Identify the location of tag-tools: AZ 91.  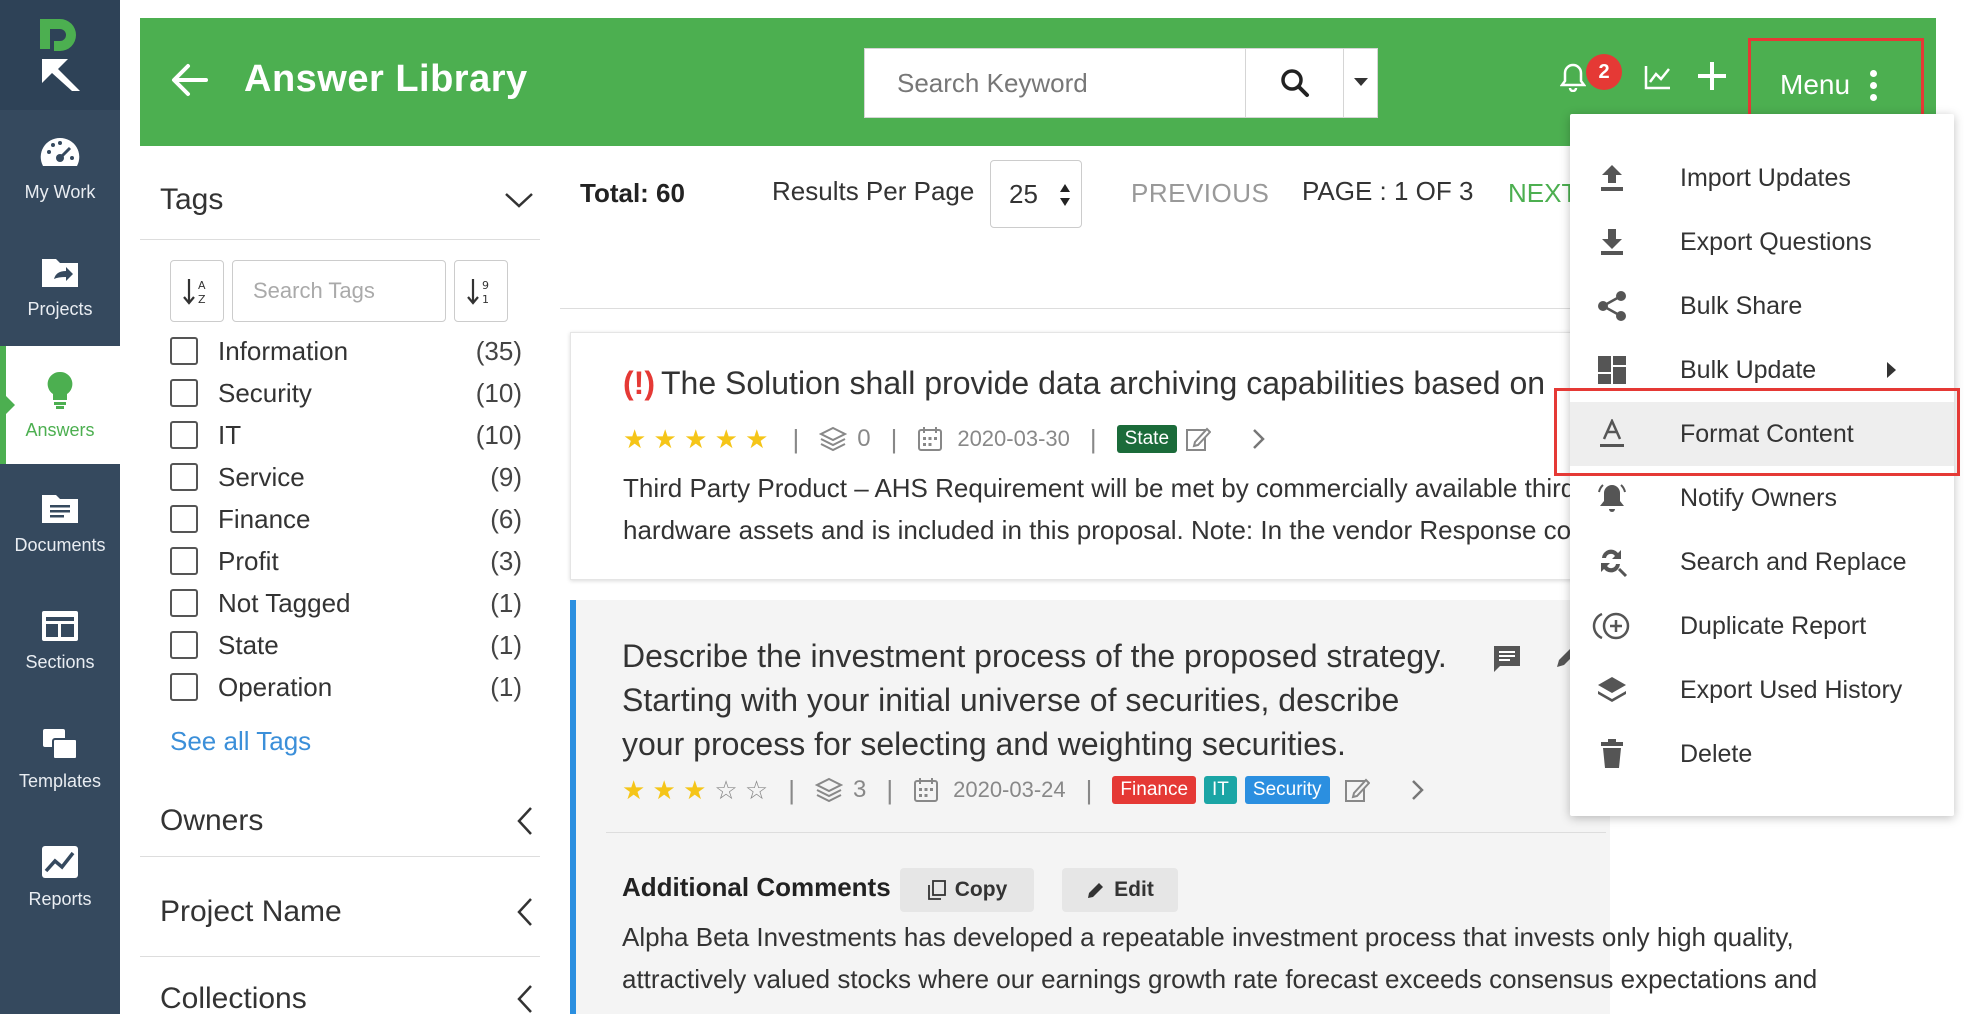
(355, 291).